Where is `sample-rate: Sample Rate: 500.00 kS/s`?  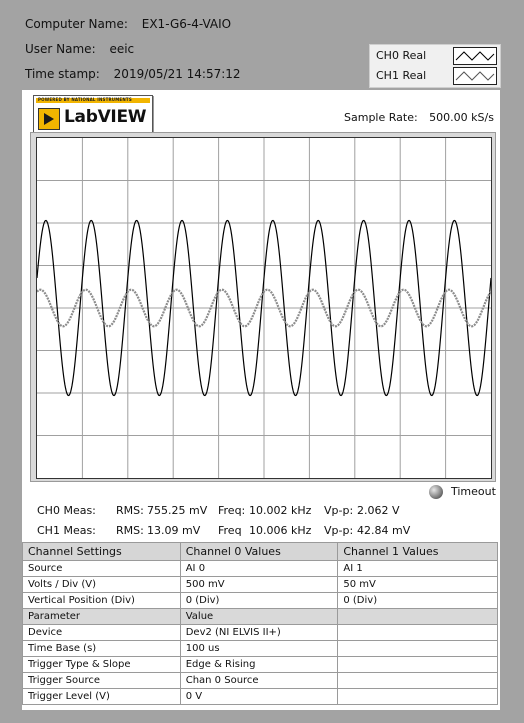
sample-rate: Sample Rate: 500.00 kS/s is located at coordinates (419, 117).